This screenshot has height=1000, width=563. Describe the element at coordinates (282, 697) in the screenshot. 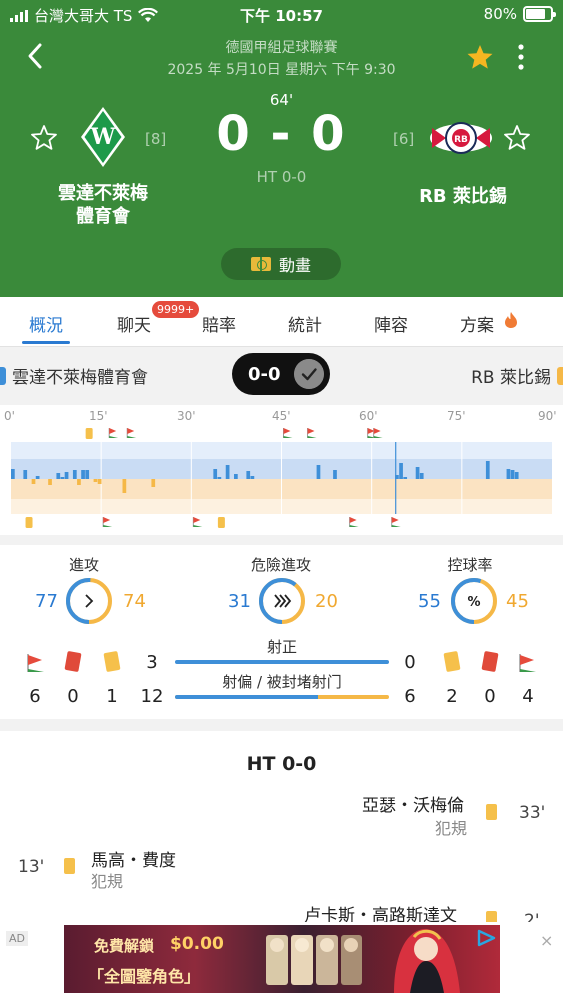

I see `off-target-bar` at that location.